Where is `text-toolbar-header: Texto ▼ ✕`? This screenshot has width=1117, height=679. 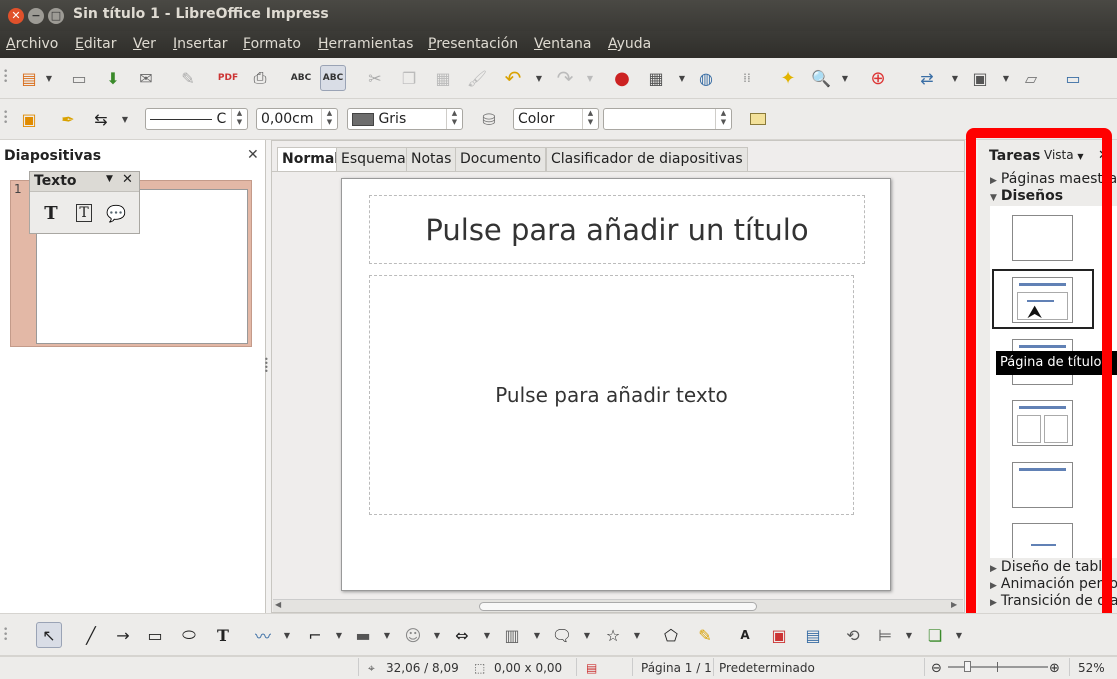 text-toolbar-header: Texto ▼ ✕ is located at coordinates (84, 182).